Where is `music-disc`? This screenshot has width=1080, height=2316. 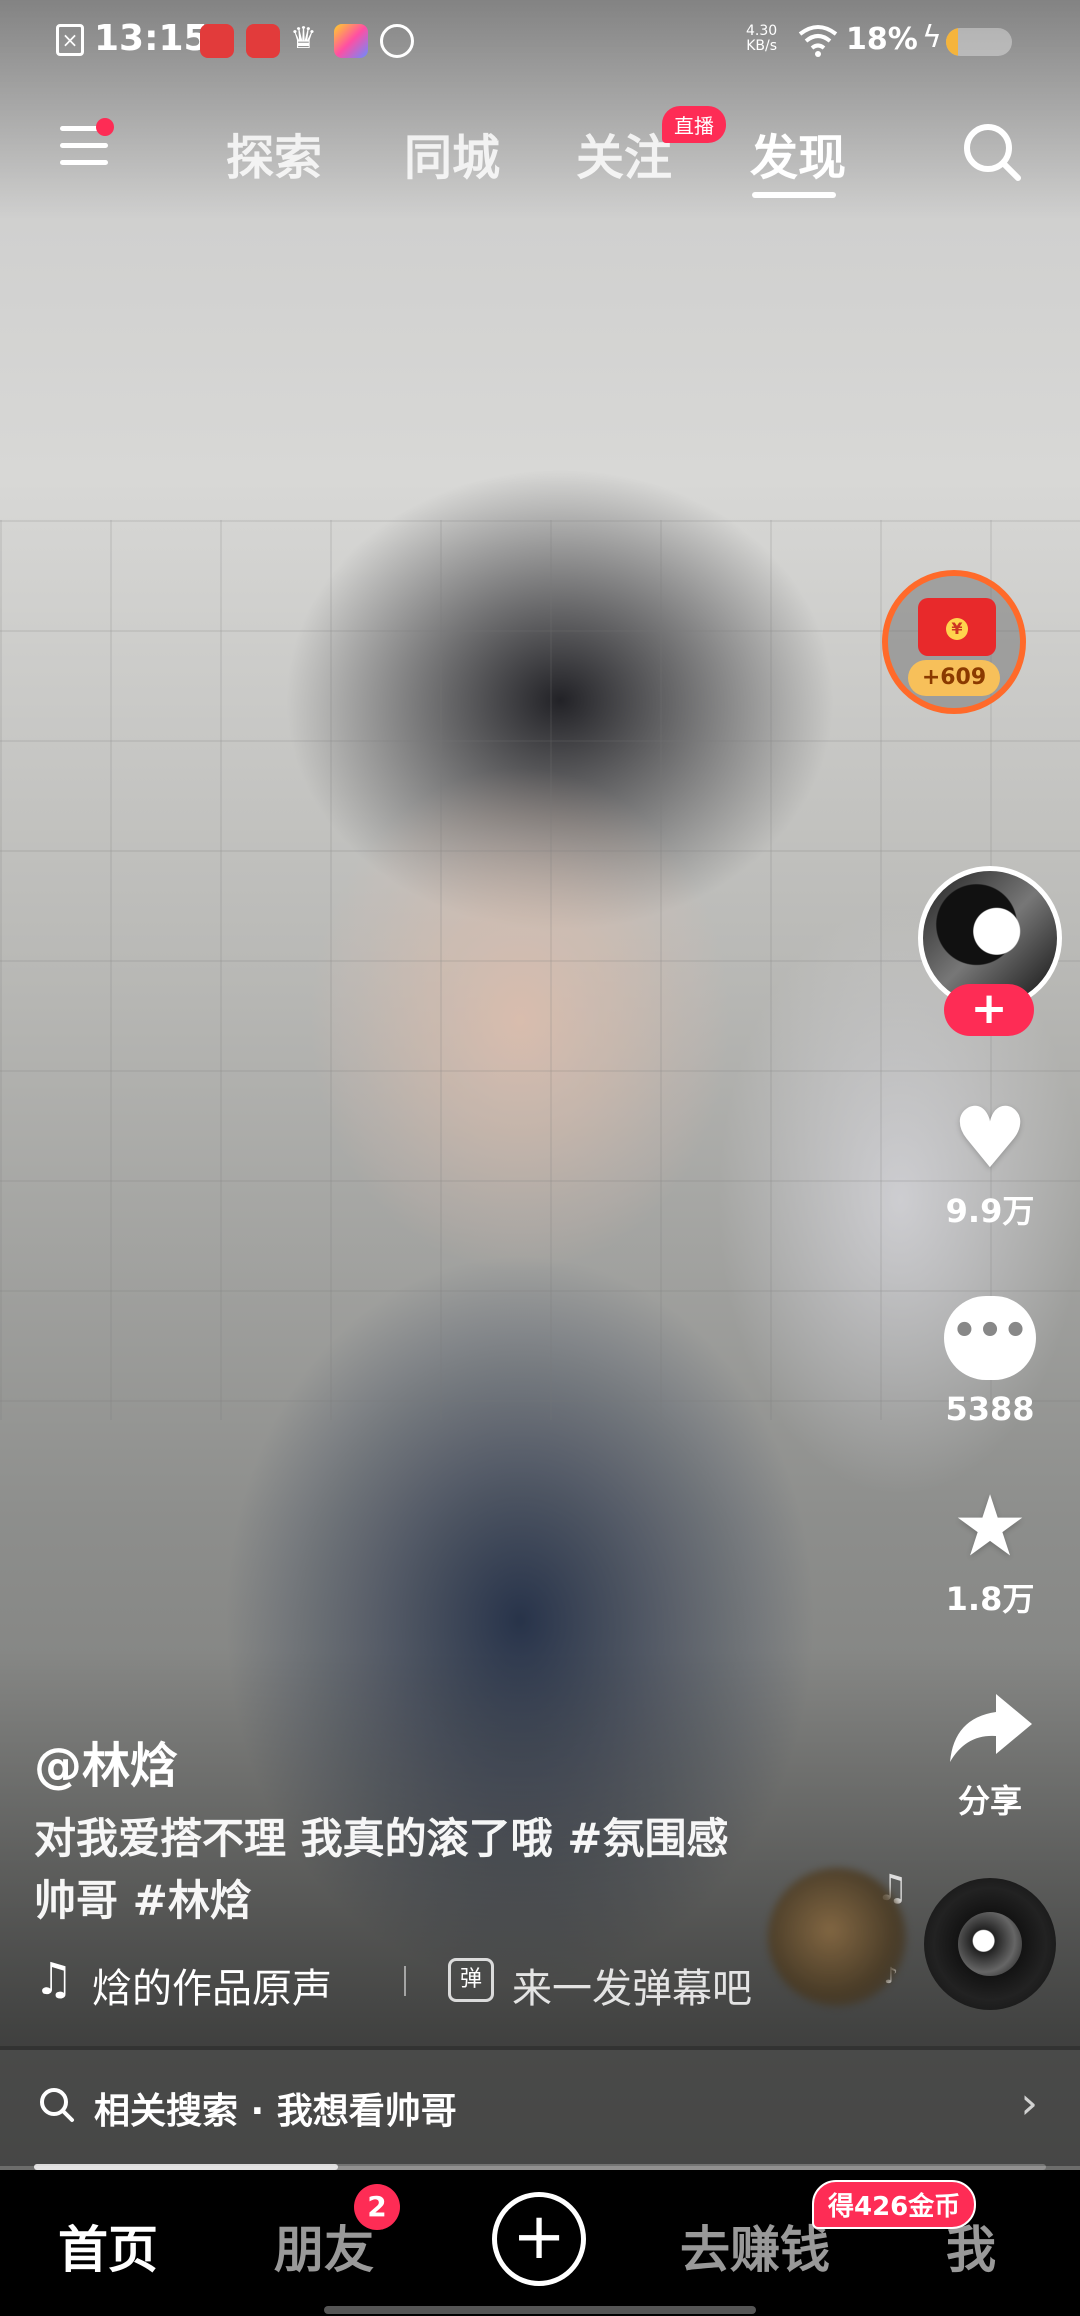 music-disc is located at coordinates (990, 1944).